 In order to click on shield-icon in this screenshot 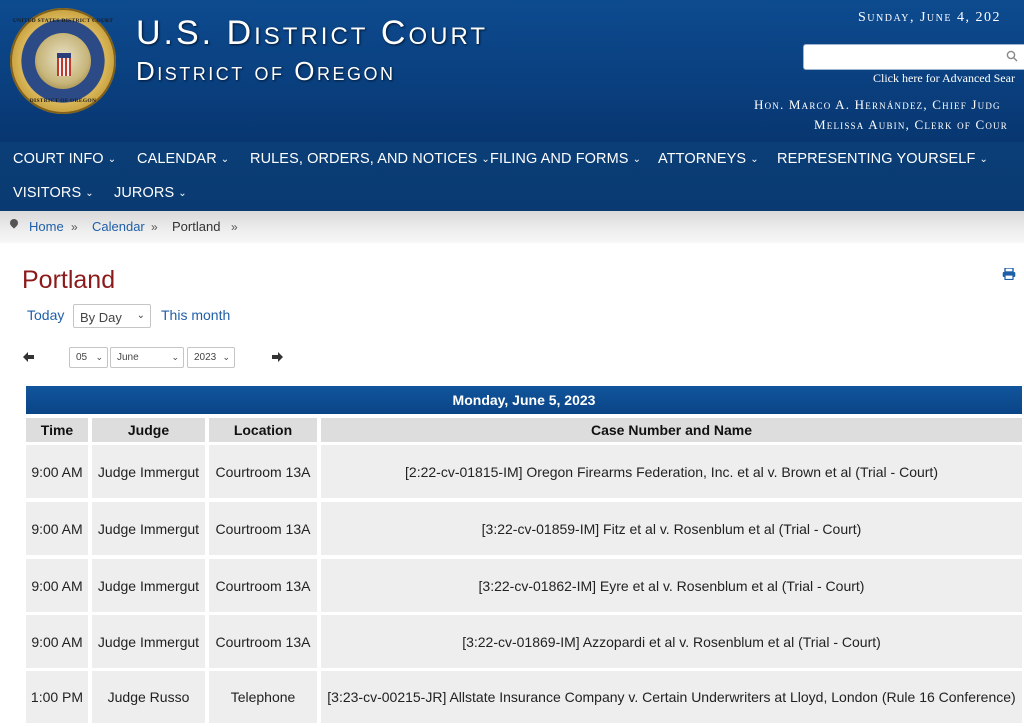, I will do `click(64, 64)`.